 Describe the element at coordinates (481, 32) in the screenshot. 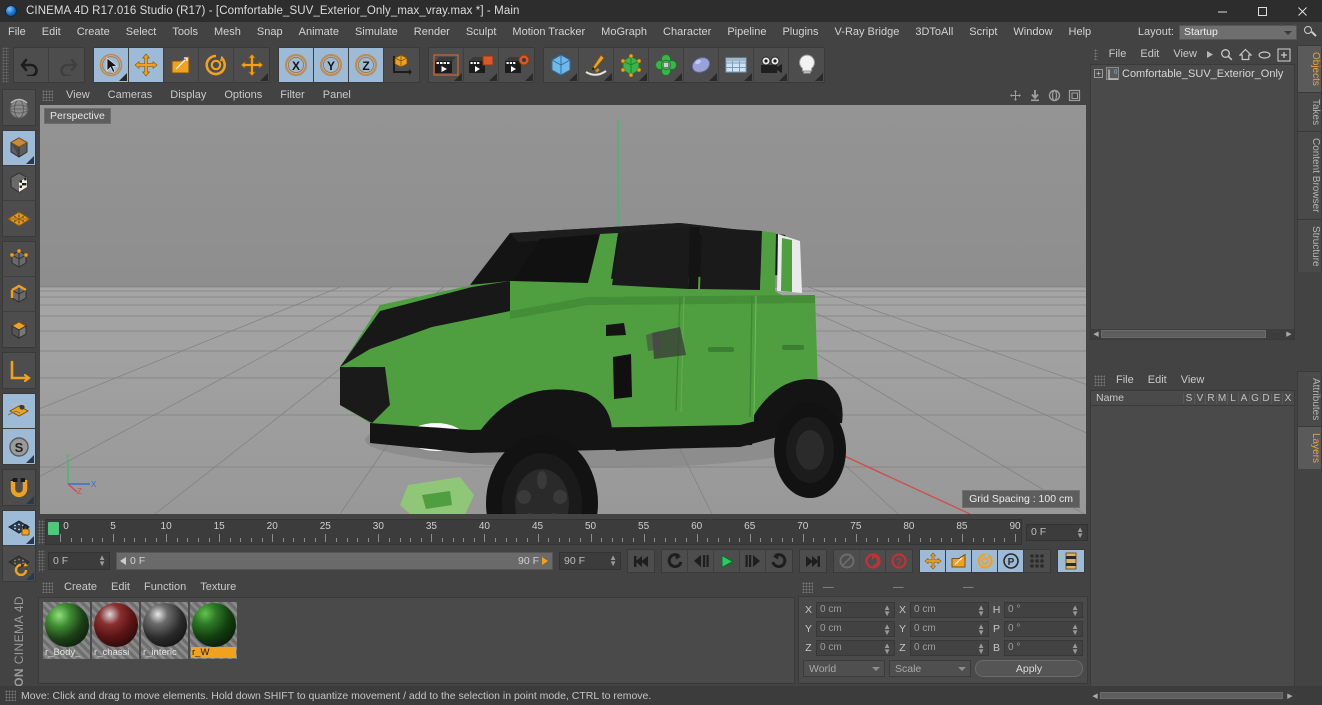

I see `menu-sculpt: Sculpt` at that location.